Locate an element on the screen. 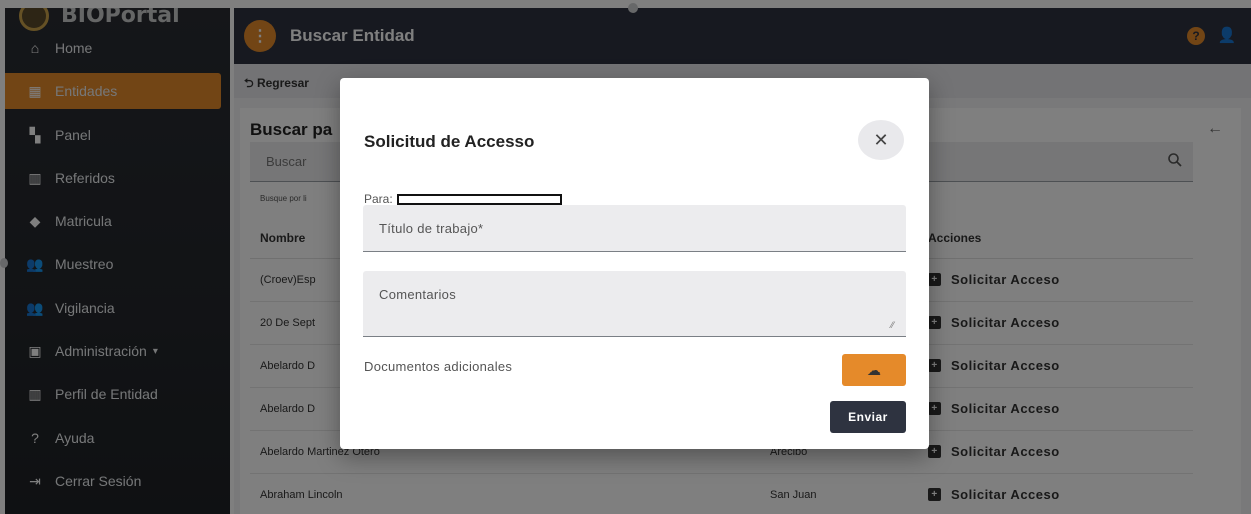  documents-label: Documentos adicionales is located at coordinates (438, 366).